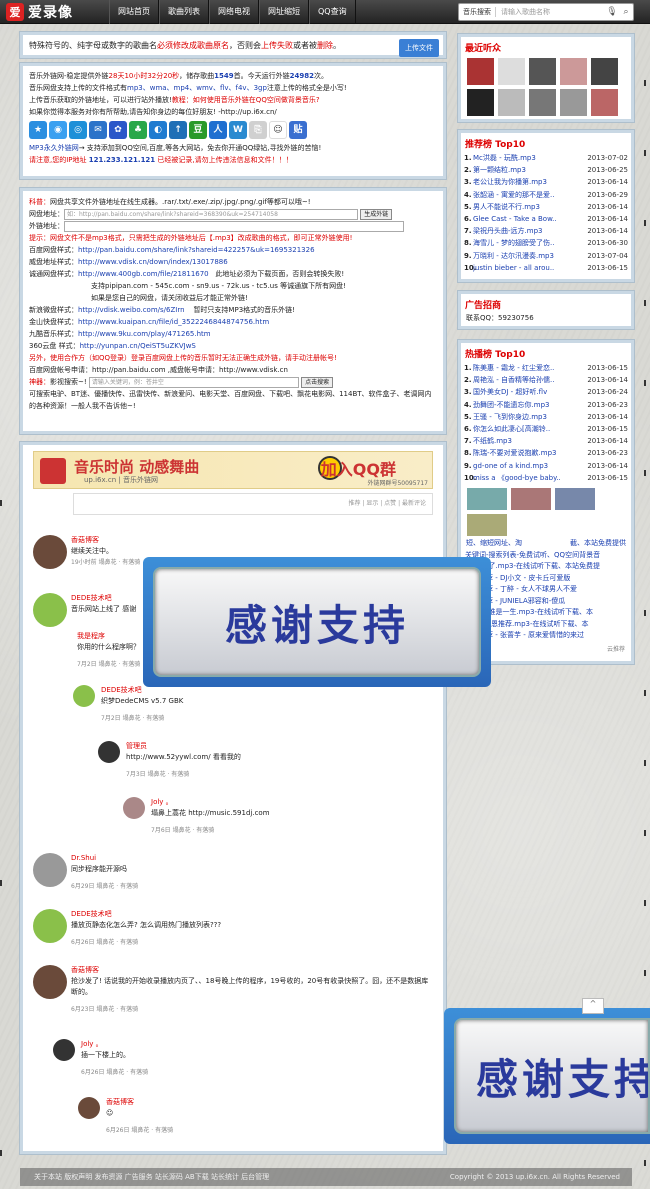 The height and width of the screenshot is (1189, 650). I want to click on nav-home: 网站首页, so click(134, 12).